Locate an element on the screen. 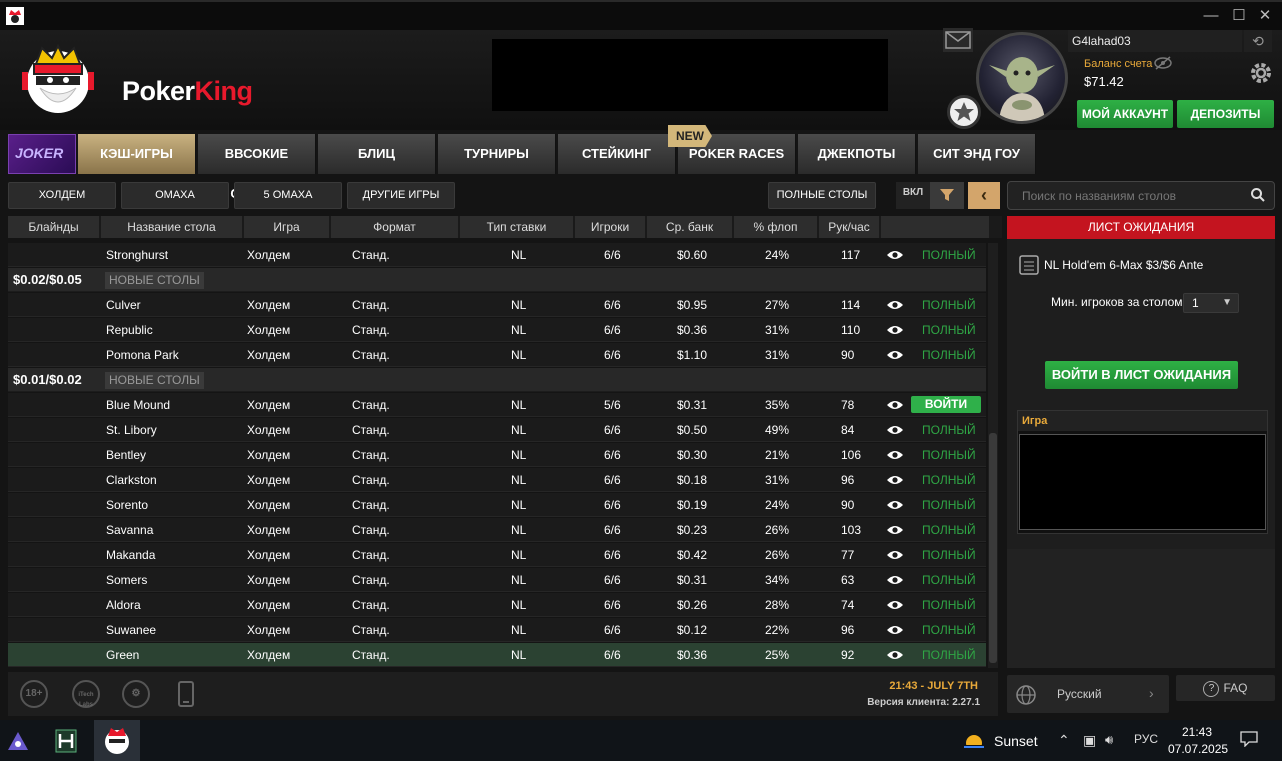  funnel-icon is located at coordinates (947, 195).